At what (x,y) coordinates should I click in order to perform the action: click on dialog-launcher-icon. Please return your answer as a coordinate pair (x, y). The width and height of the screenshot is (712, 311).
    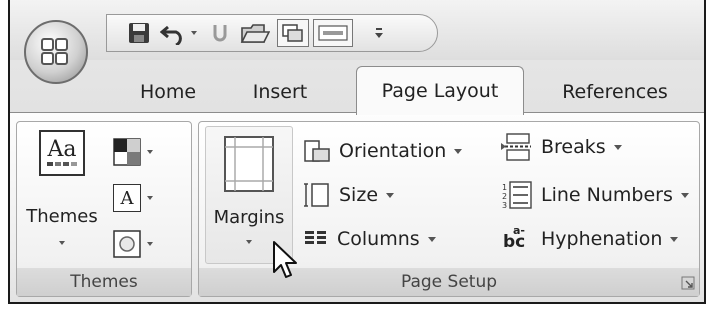
    Looking at the image, I should click on (688, 283).